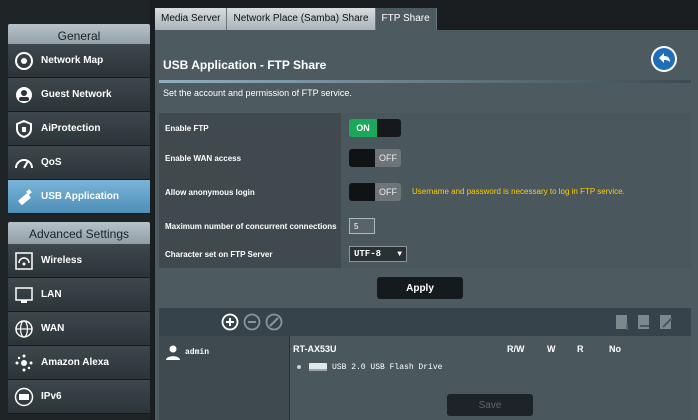 The width and height of the screenshot is (698, 420). I want to click on tab-media-server: Media Server, so click(191, 19).